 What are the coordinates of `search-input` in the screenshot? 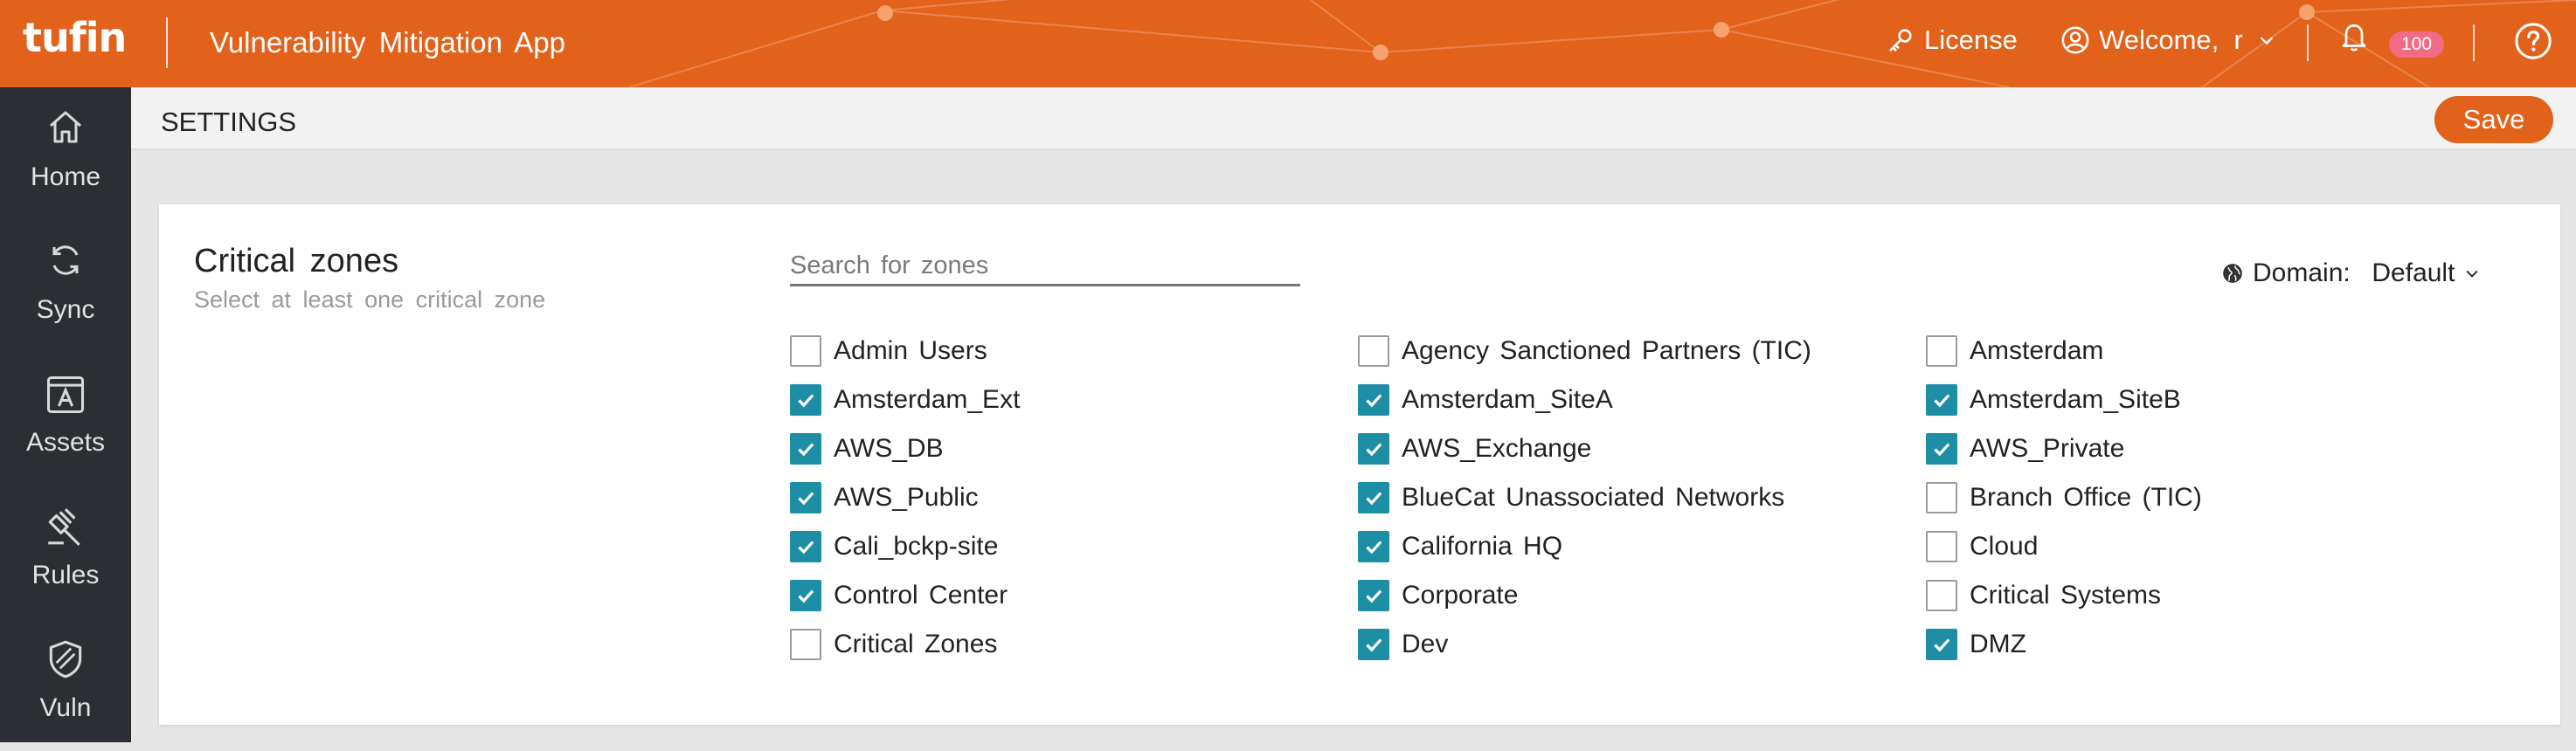 It's located at (1045, 267).